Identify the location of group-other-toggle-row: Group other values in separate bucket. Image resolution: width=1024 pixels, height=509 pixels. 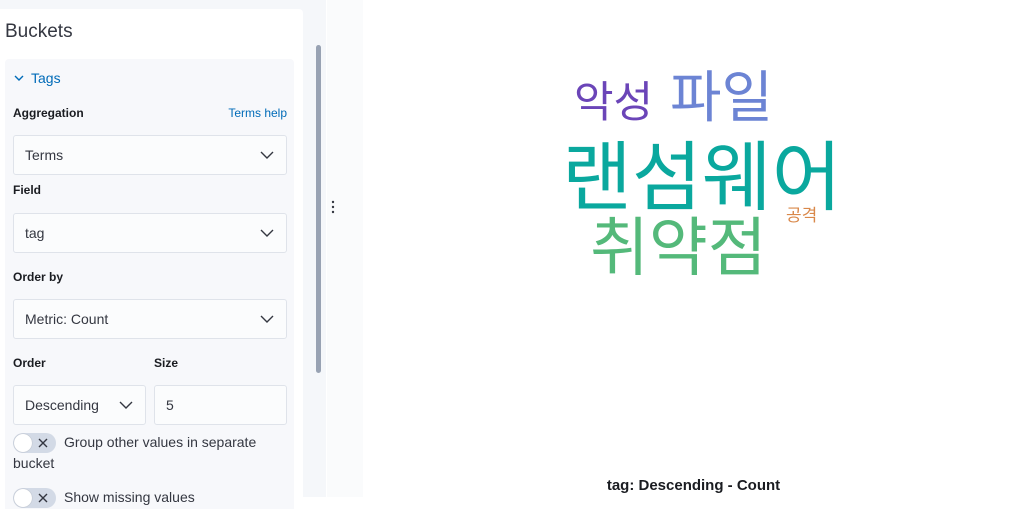
(150, 452).